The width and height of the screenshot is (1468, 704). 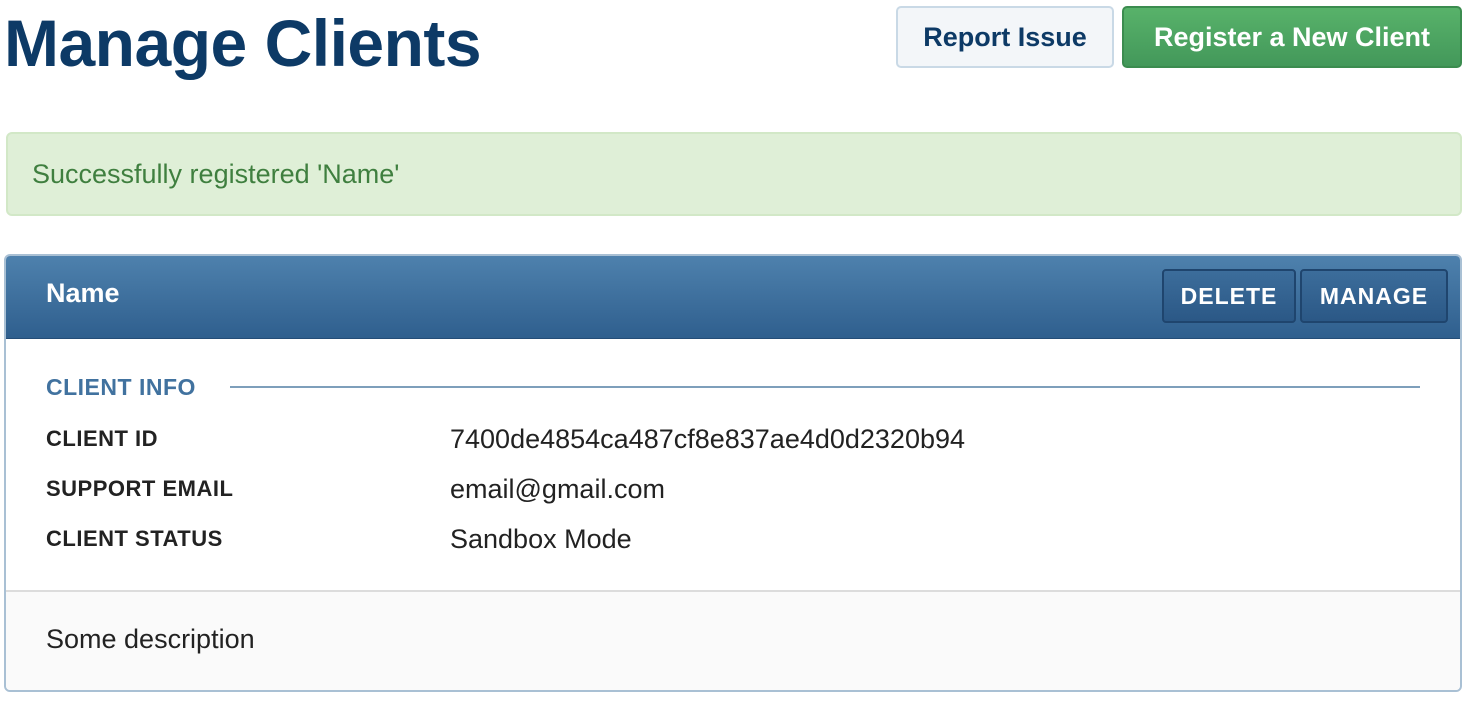 I want to click on client-description: Some description, so click(x=150, y=639).